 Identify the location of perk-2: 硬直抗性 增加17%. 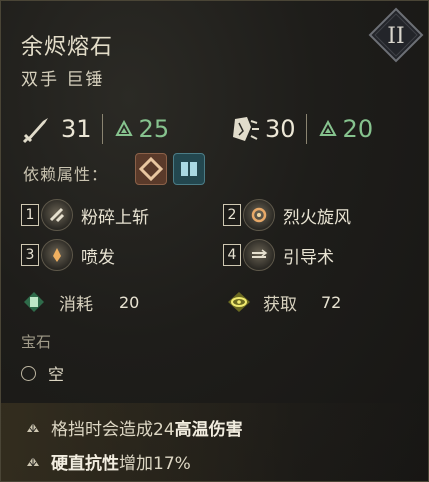
(108, 461).